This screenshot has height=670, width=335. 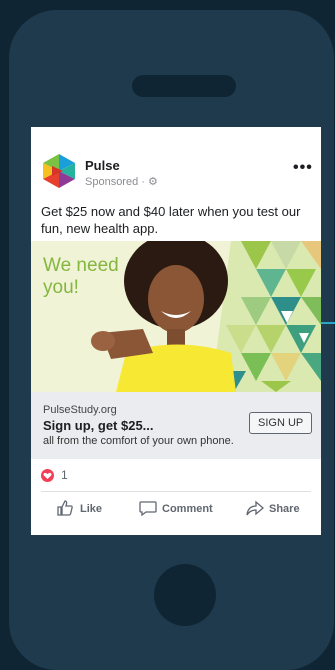 What do you see at coordinates (47, 475) in the screenshot?
I see `love-reaction-icon` at bounding box center [47, 475].